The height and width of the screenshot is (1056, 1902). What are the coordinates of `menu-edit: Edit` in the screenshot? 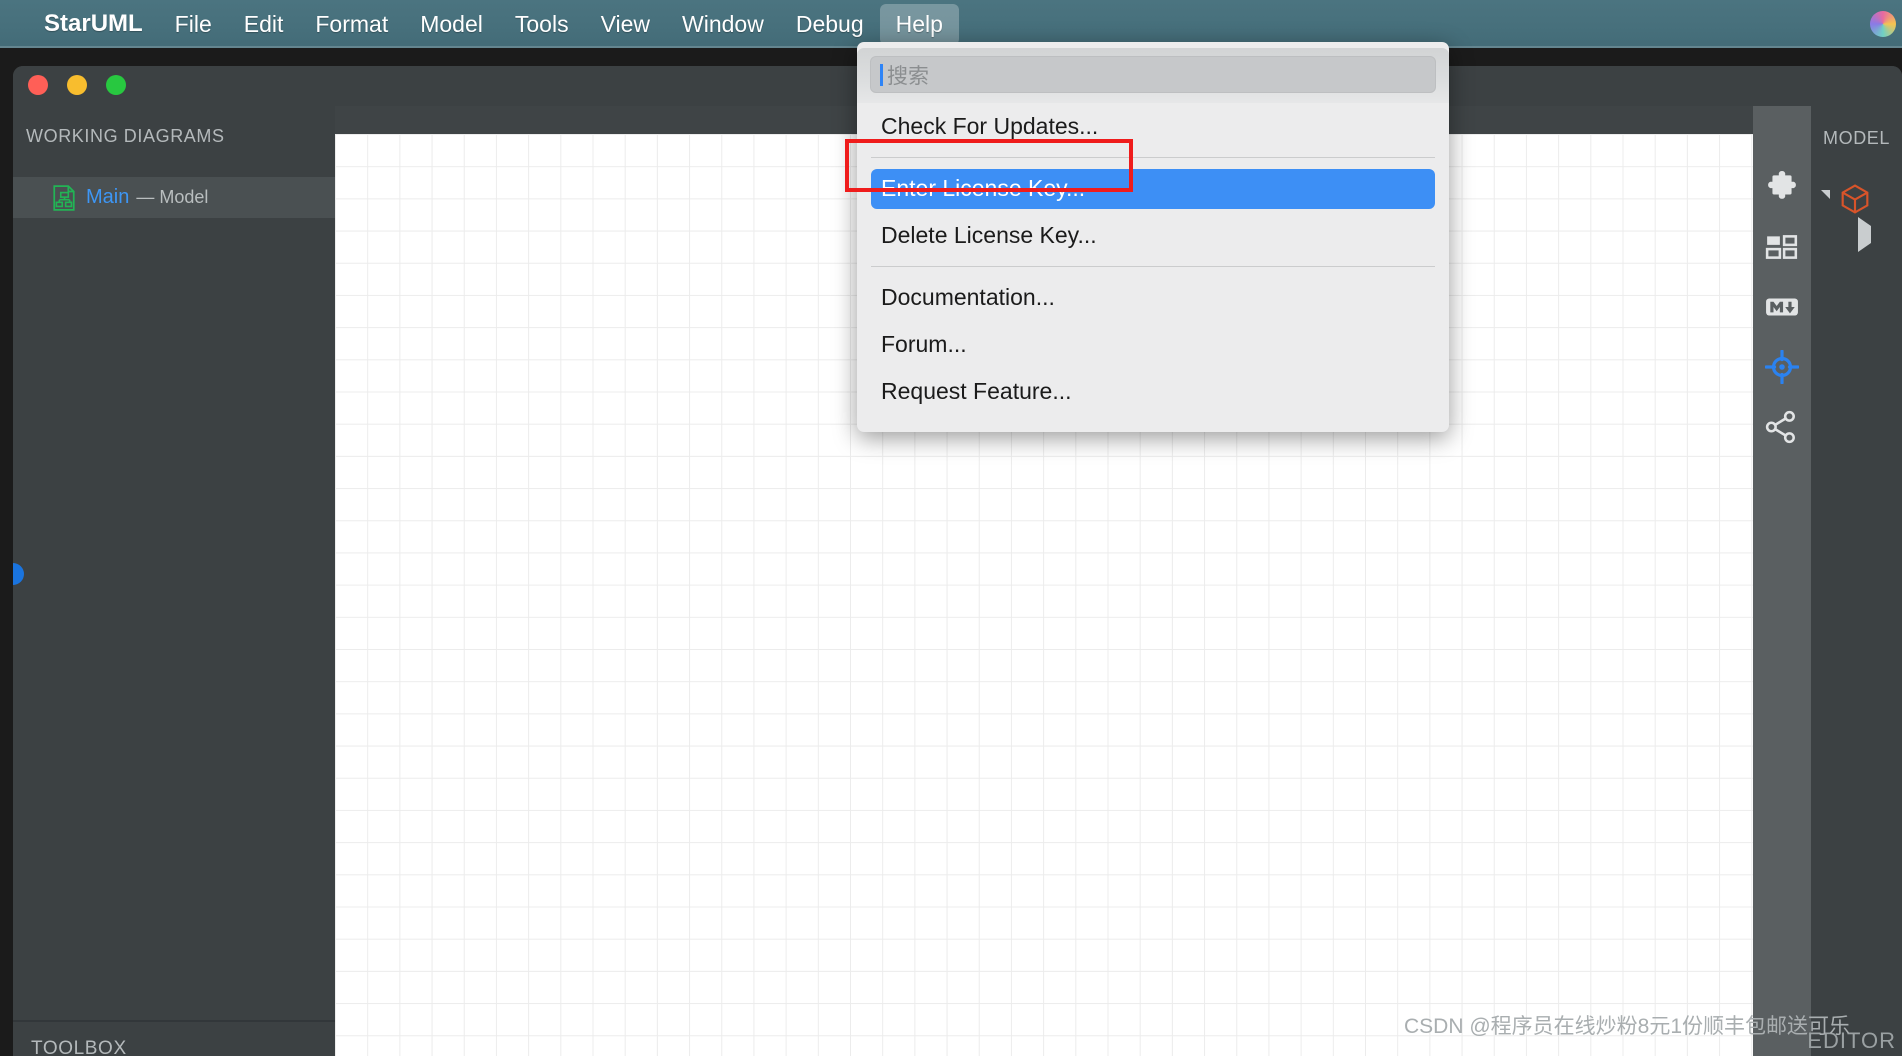 It's located at (264, 24).